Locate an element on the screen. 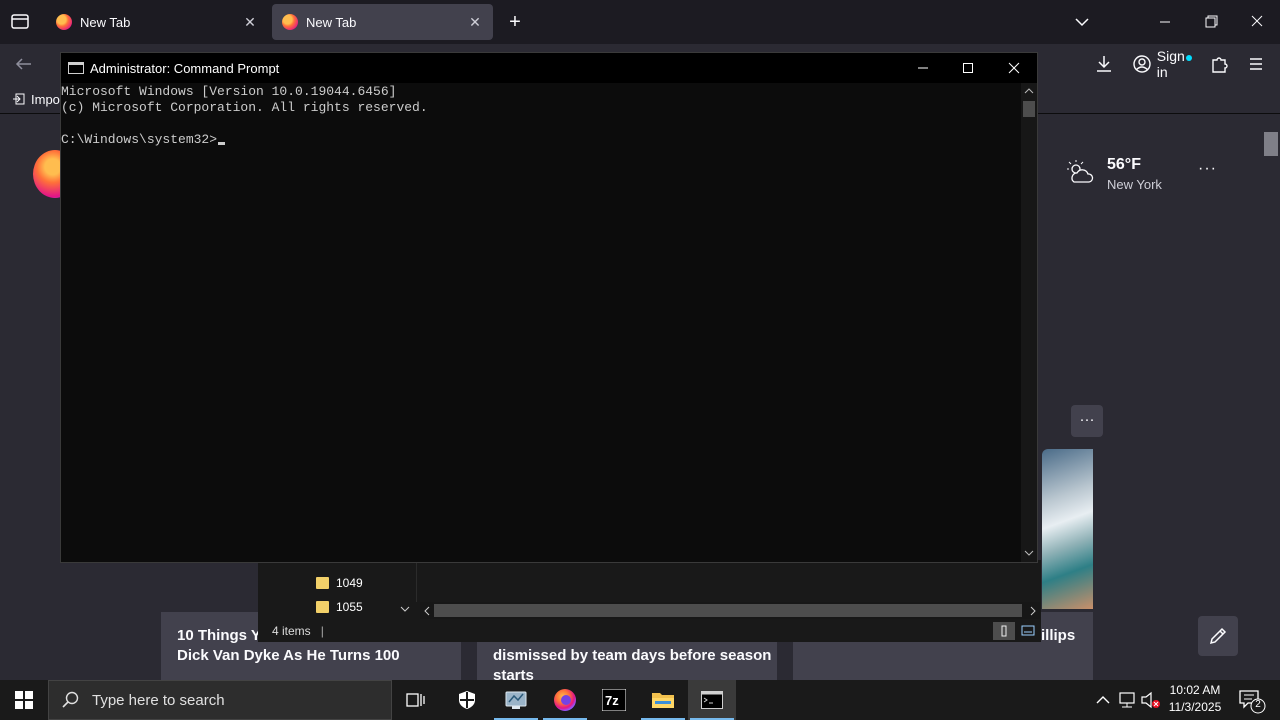 The width and height of the screenshot is (1280, 720). new-tab-button: + is located at coordinates (515, 22).